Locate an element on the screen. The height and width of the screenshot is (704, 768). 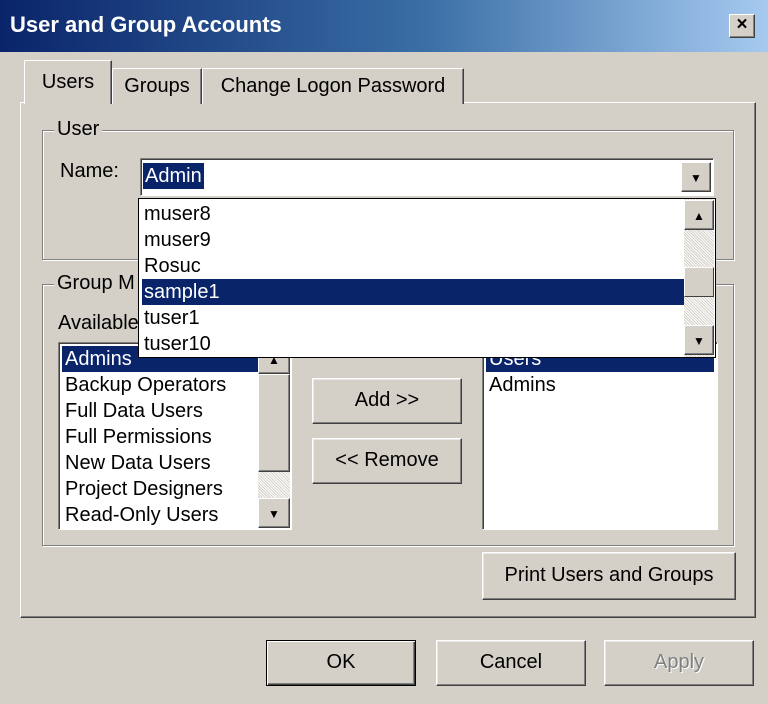
dropdown-item-selected: sample1 is located at coordinates (413, 292).